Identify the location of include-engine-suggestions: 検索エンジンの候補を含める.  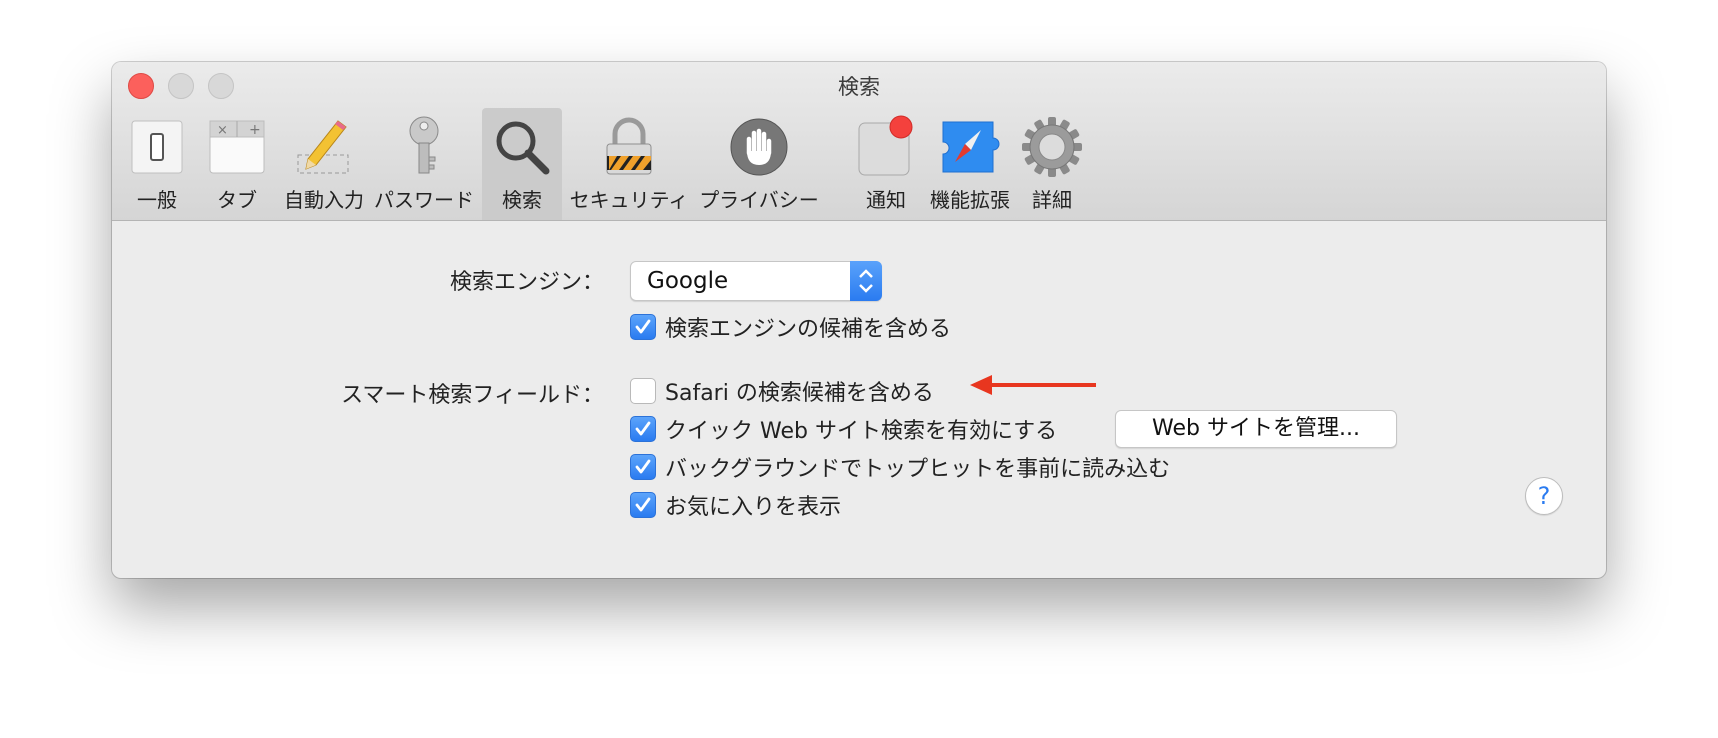
(790, 327).